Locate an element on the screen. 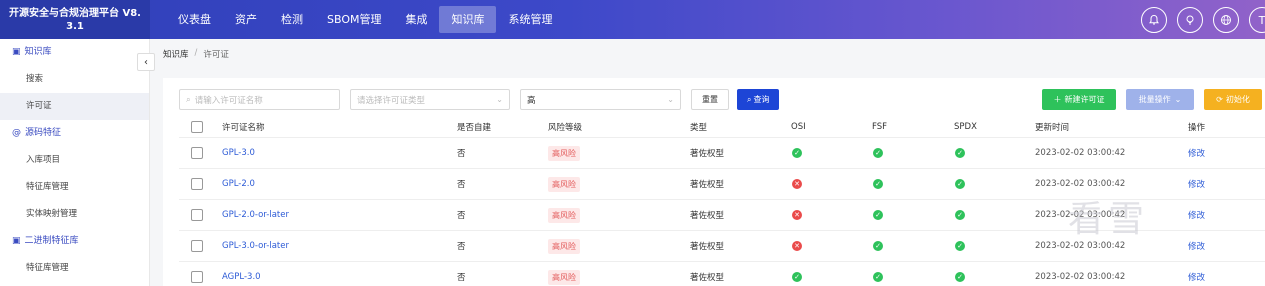 This screenshot has height=286, width=1265. brand-title: 开源安全与合规治理平台 V8. 3.1 is located at coordinates (75, 19).